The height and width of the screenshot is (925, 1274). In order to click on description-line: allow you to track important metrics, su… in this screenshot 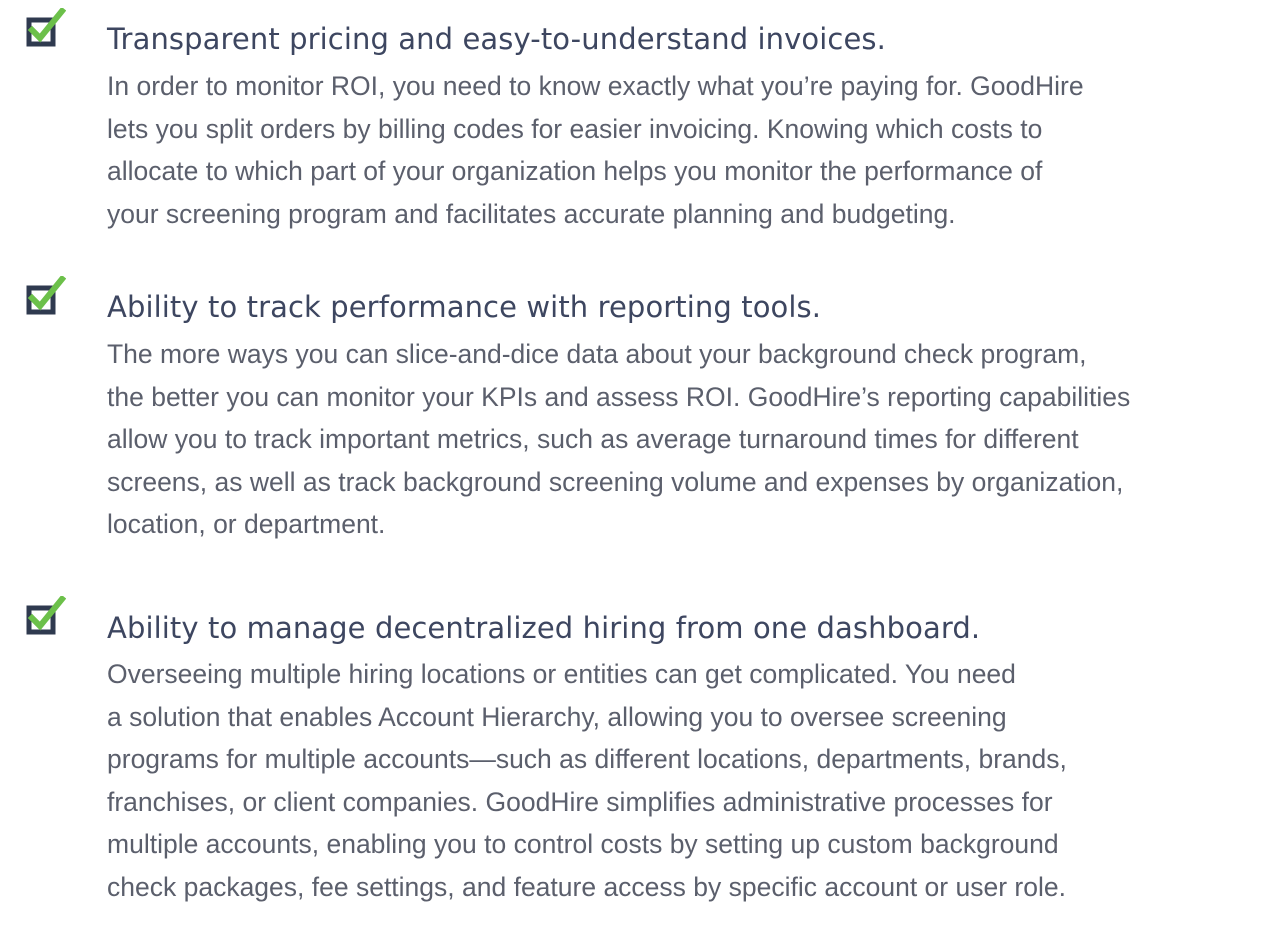, I will do `click(593, 439)`.